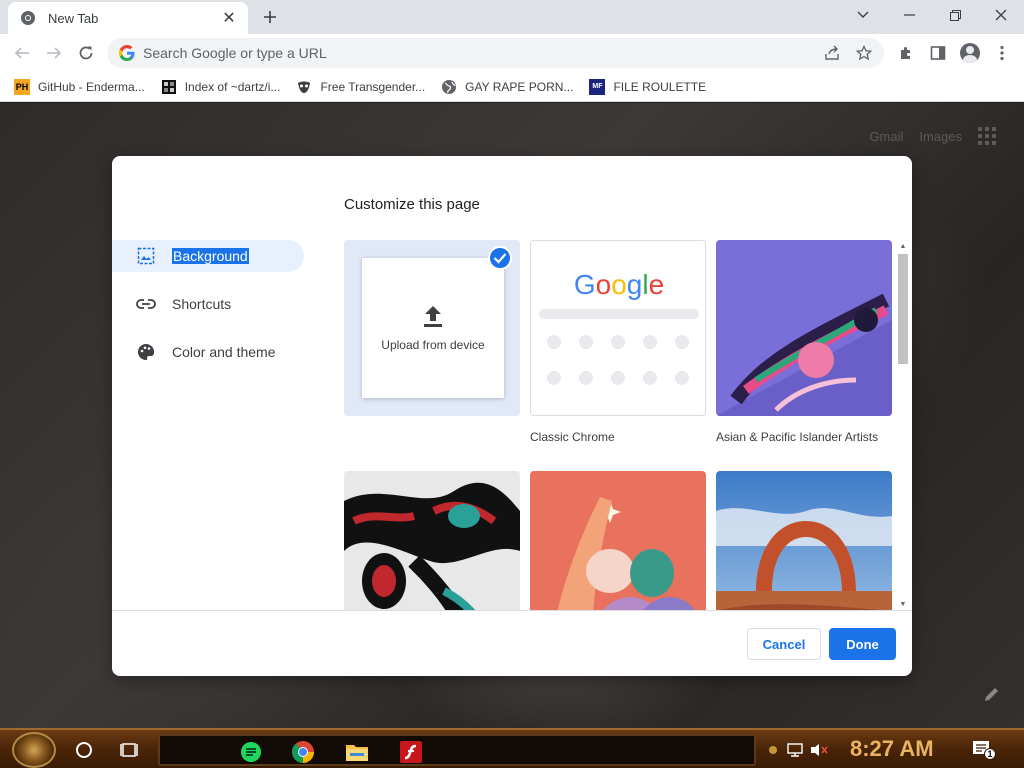 Image resolution: width=1024 pixels, height=768 pixels. What do you see at coordinates (412, 204) in the screenshot?
I see `dialog-title: Customize this page` at bounding box center [412, 204].